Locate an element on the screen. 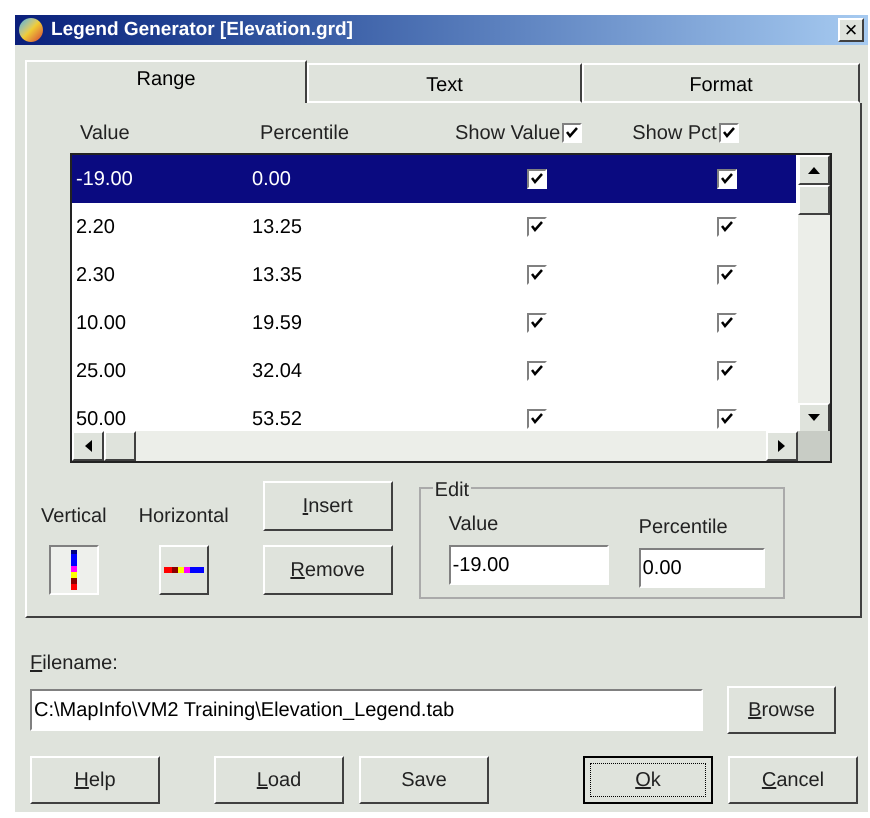  horizontal-scrollbar is located at coordinates (435, 446).